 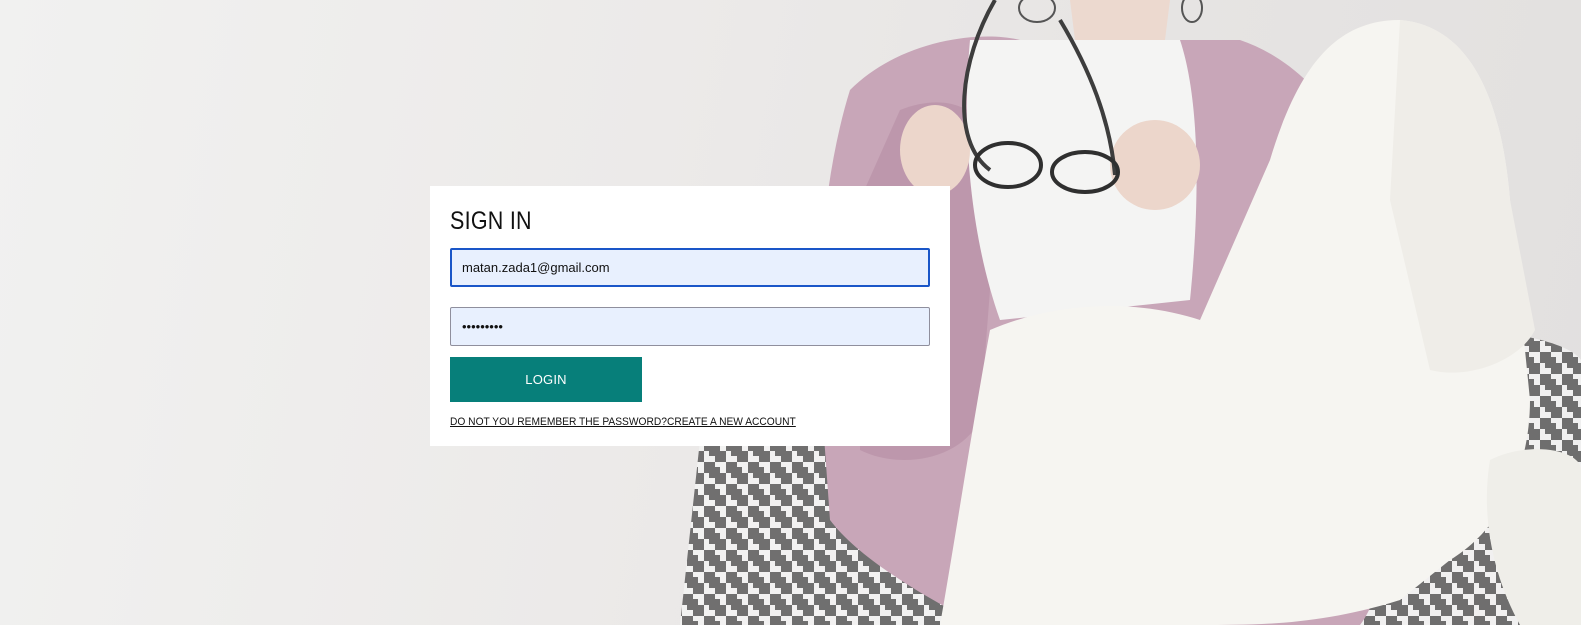 What do you see at coordinates (731, 422) in the screenshot?
I see `create-account-link: CREATE A NEW ACCOUNT` at bounding box center [731, 422].